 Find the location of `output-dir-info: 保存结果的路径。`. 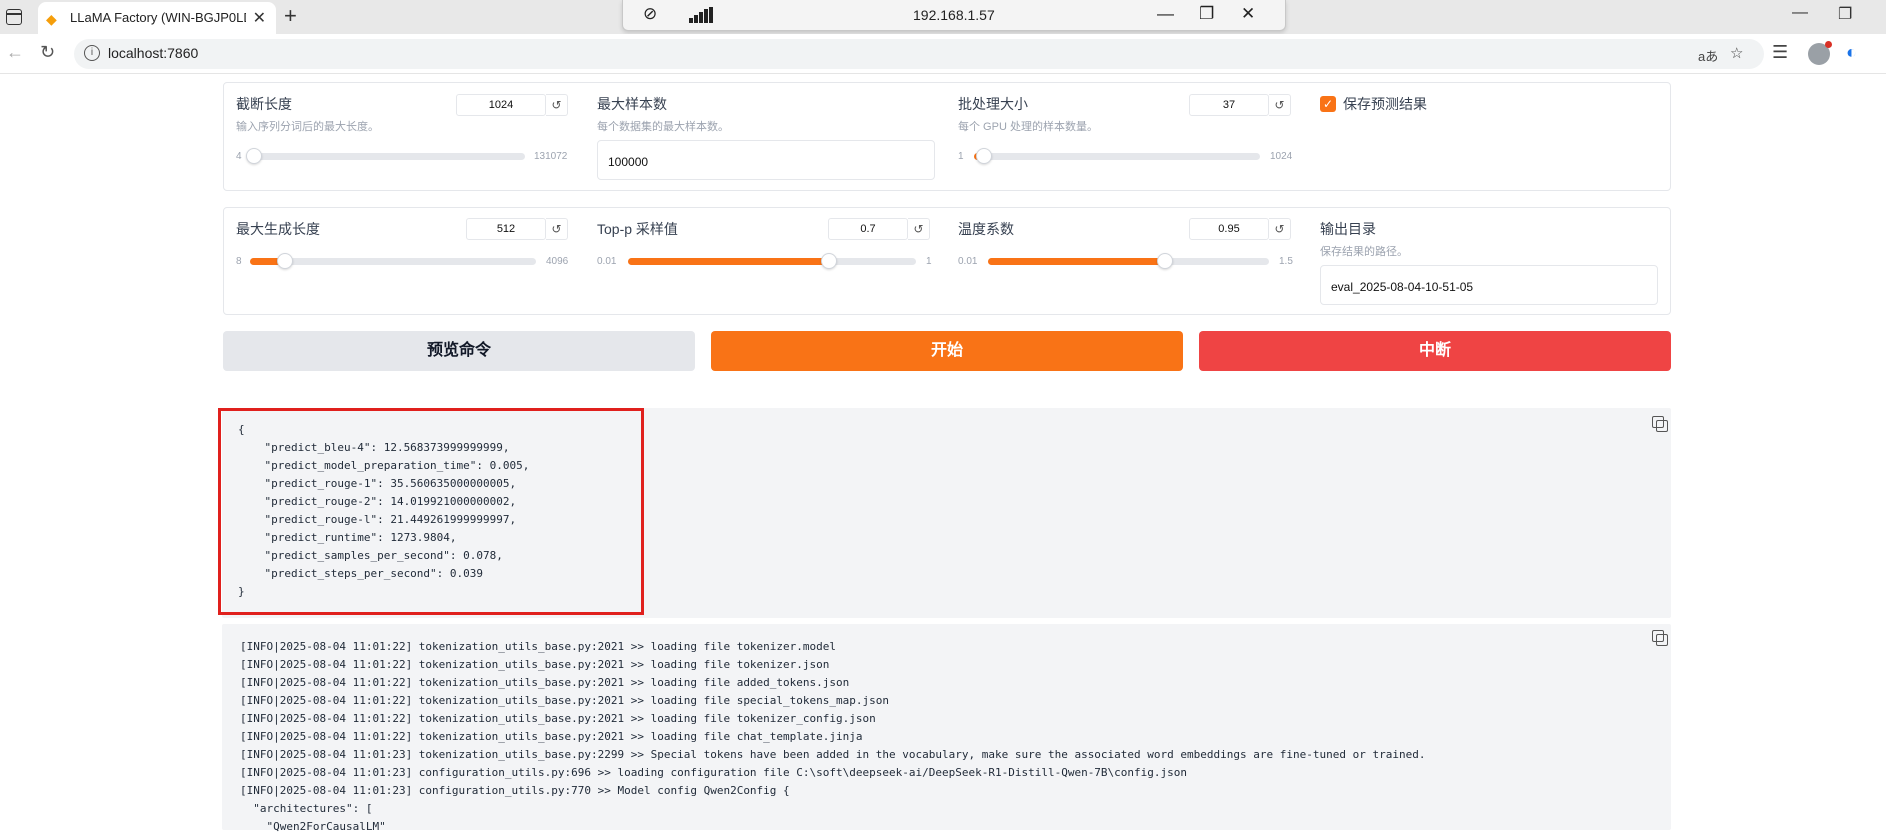

output-dir-info: 保存结果的路径。 is located at coordinates (1364, 252).